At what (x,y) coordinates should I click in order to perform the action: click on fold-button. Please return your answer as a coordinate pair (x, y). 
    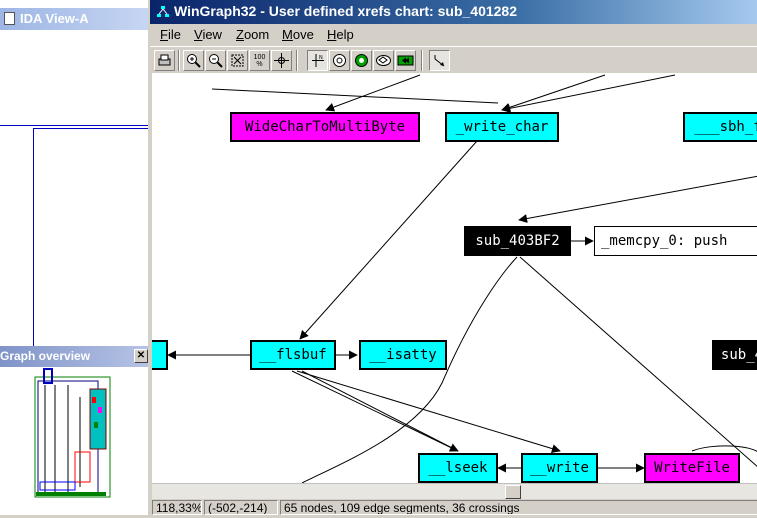
    Looking at the image, I should click on (405, 60).